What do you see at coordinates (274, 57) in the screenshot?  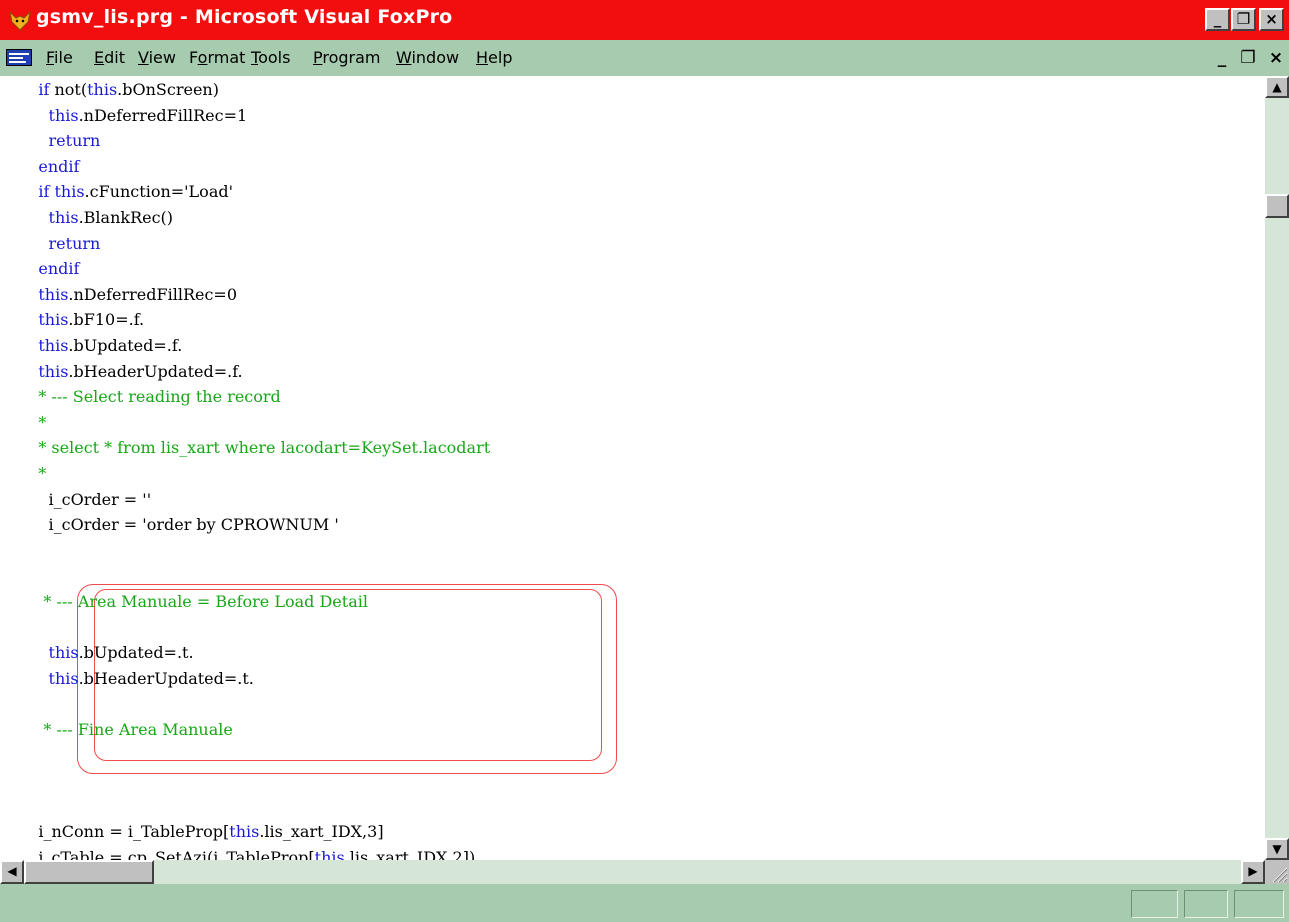 I see `menu-tools-label: ools` at bounding box center [274, 57].